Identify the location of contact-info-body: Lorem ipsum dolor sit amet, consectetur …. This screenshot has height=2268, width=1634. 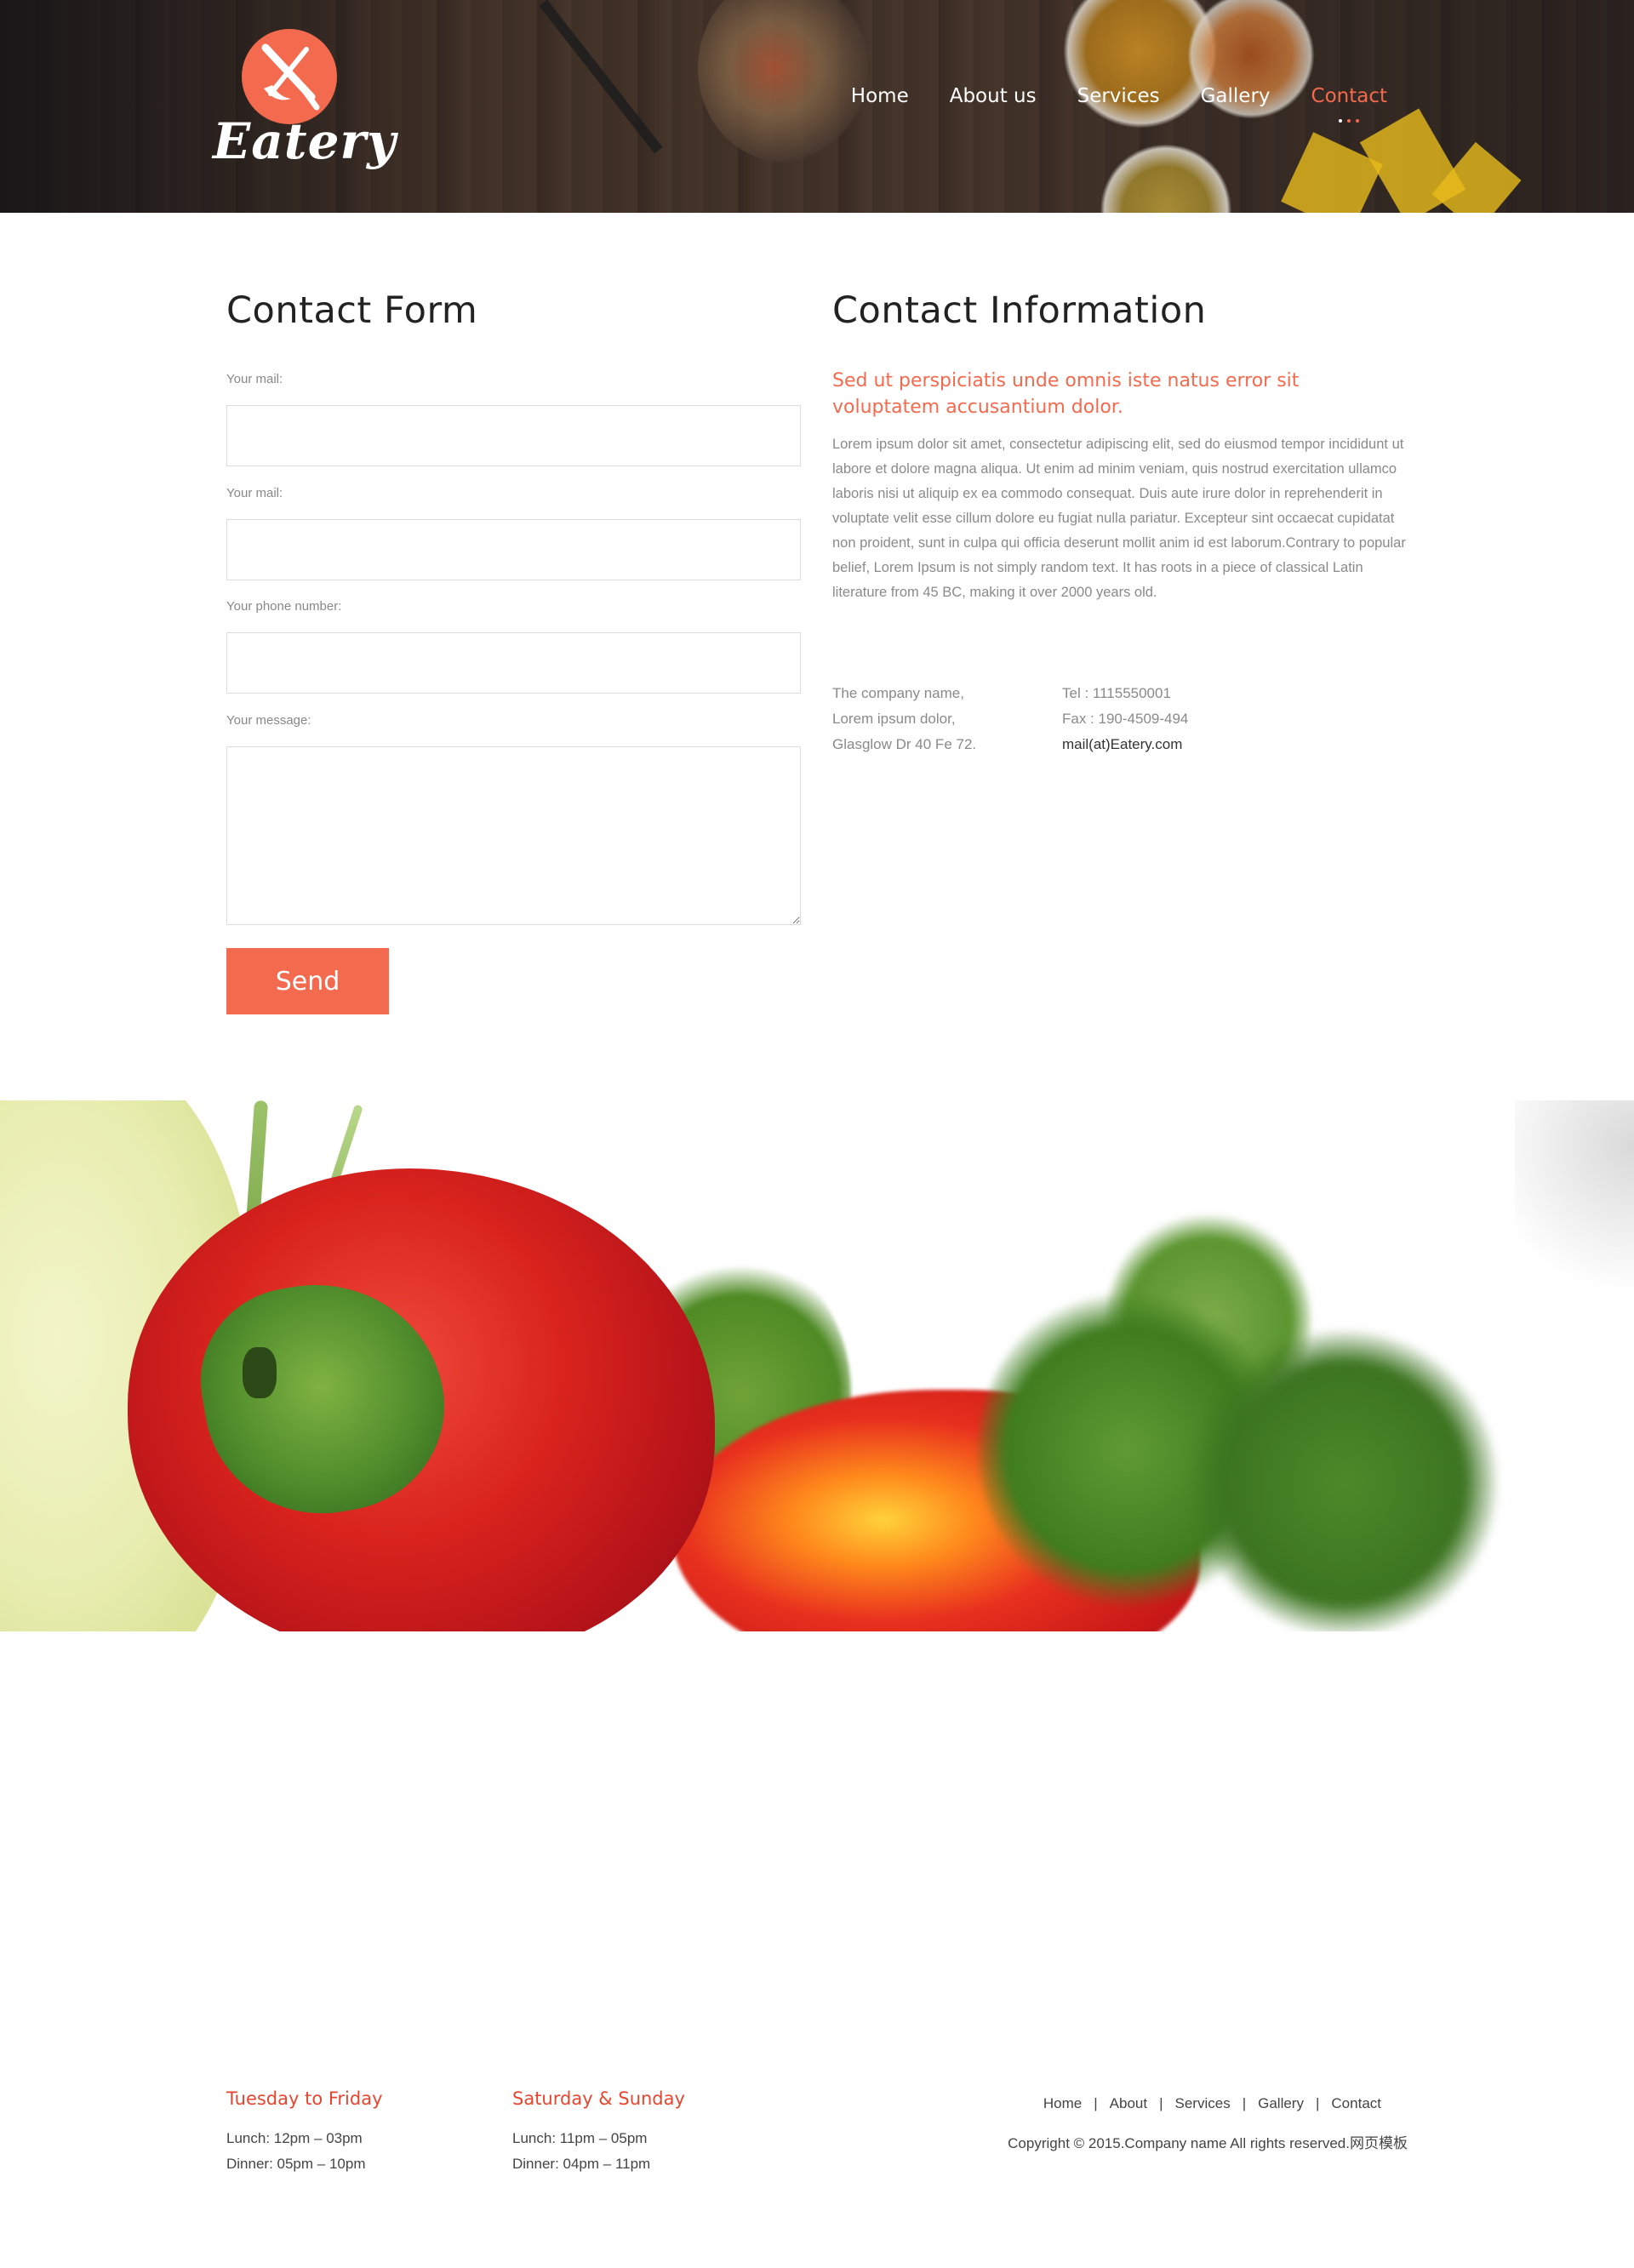
(1119, 518).